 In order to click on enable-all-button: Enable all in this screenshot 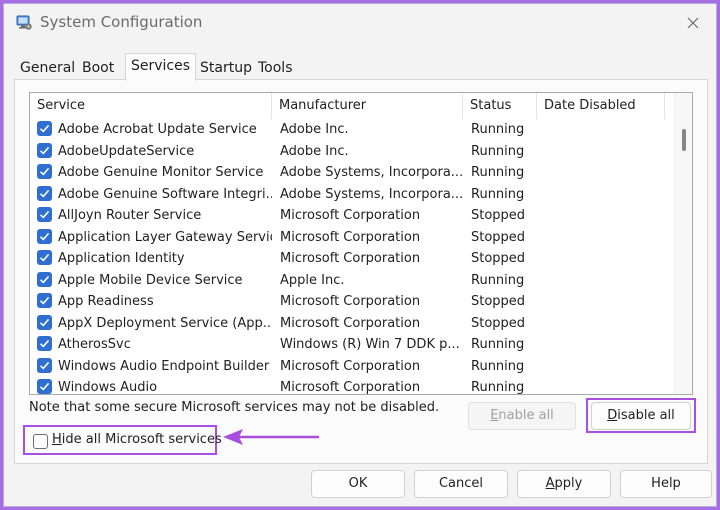, I will do `click(522, 416)`.